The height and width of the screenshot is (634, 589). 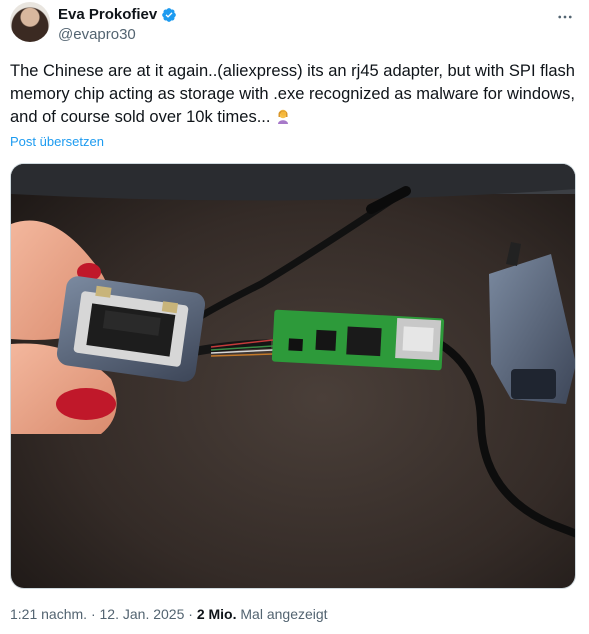 What do you see at coordinates (283, 116) in the screenshot?
I see `woman-facepalming-emoji-icon` at bounding box center [283, 116].